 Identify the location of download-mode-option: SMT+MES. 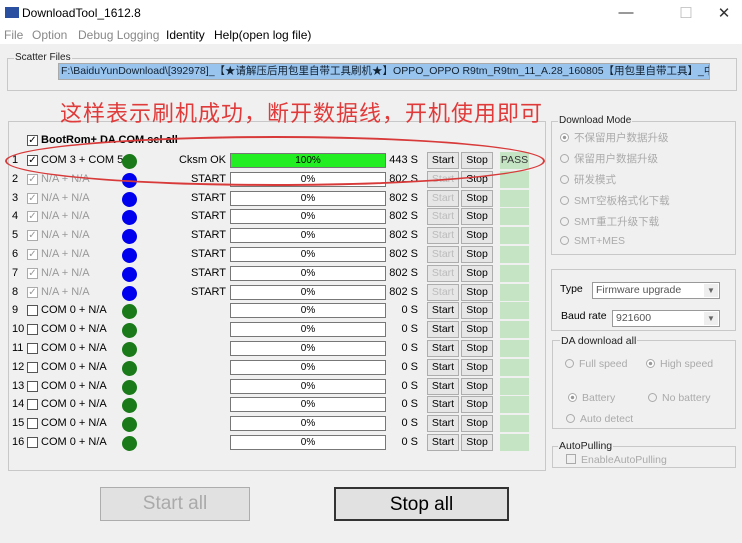
(592, 241).